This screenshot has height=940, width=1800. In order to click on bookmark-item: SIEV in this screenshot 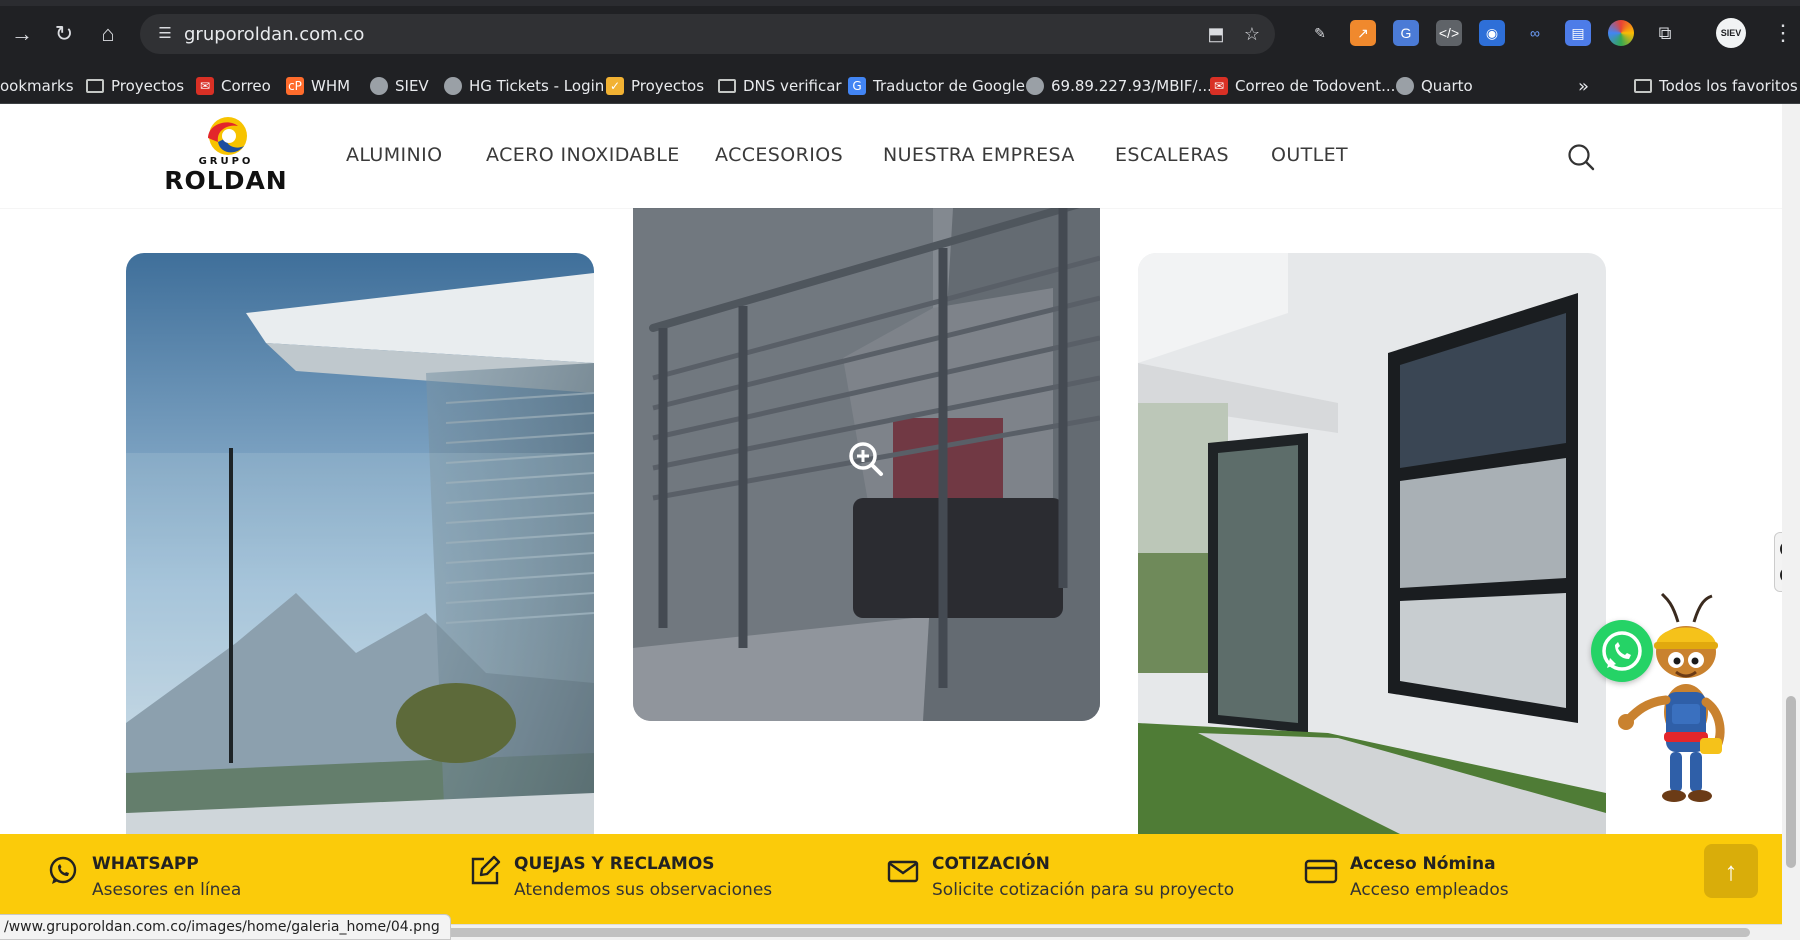, I will do `click(399, 86)`.